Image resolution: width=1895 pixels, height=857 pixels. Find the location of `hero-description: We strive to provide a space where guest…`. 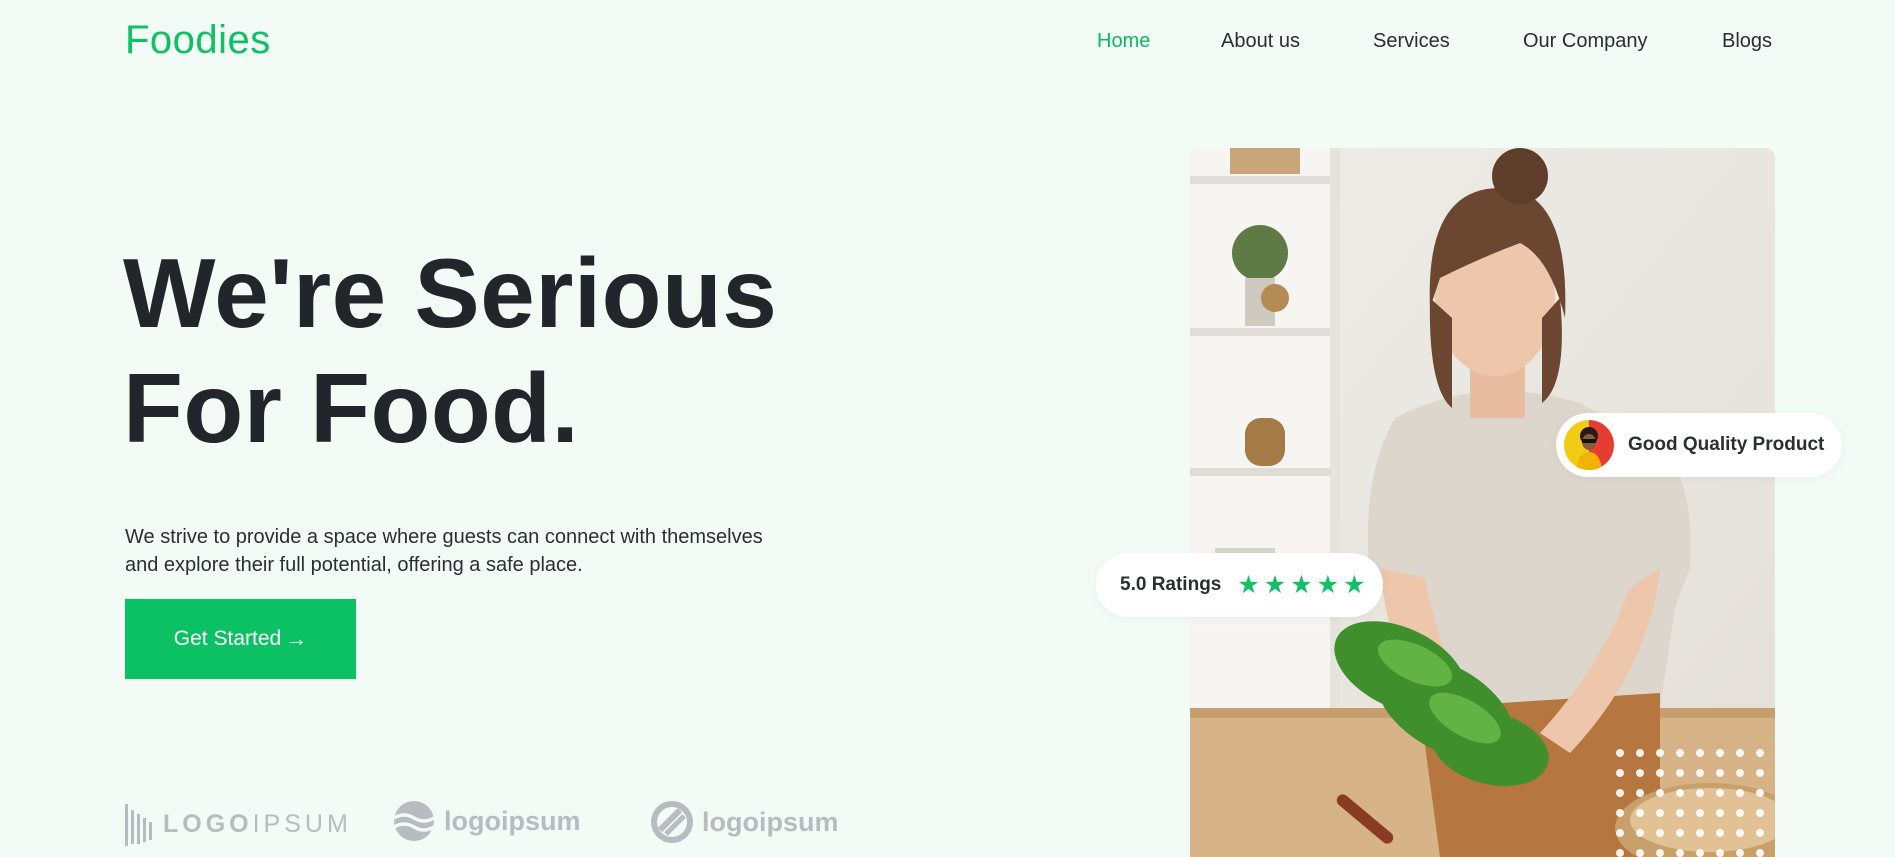

hero-description: We strive to provide a space where guest… is located at coordinates (444, 551).